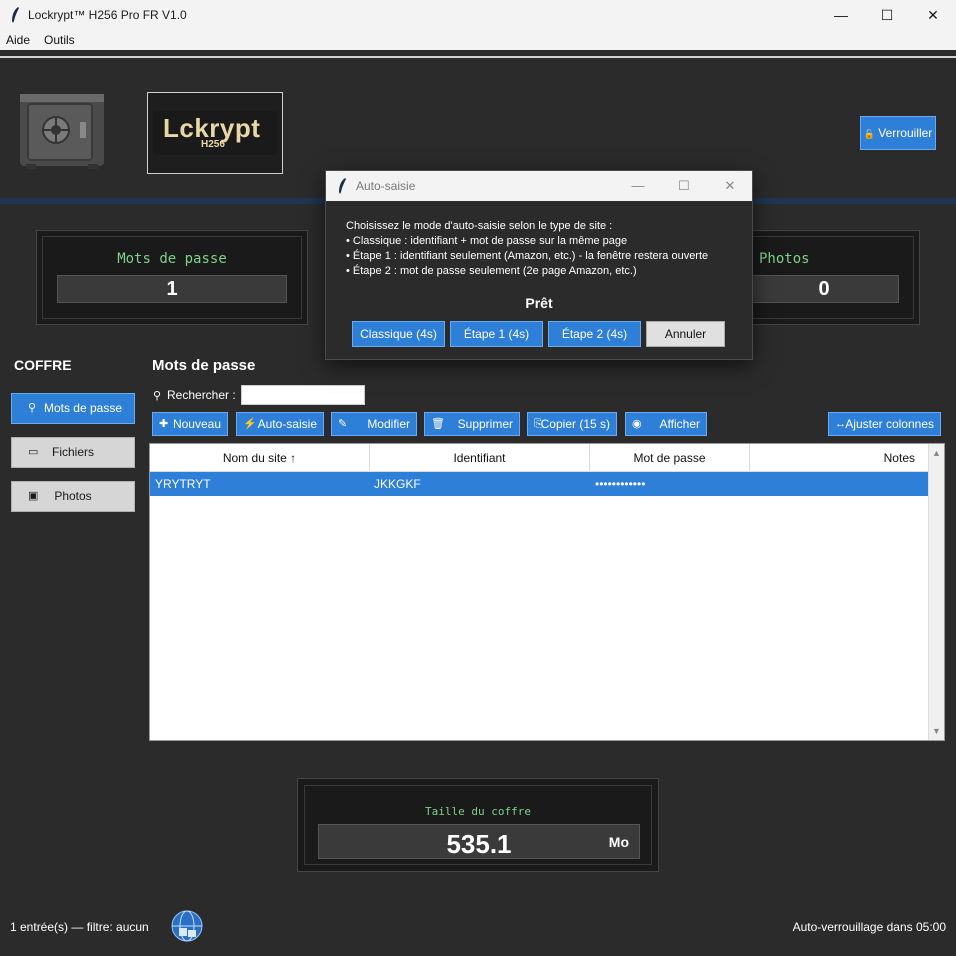 The height and width of the screenshot is (956, 956). I want to click on minimize-button: —, so click(841, 15).